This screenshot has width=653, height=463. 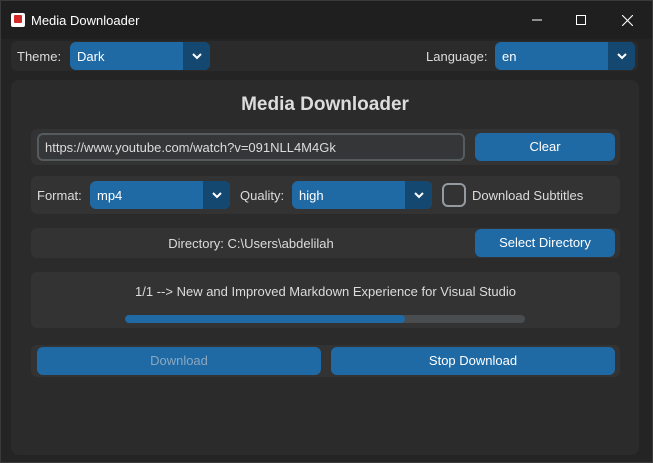 What do you see at coordinates (326, 20) in the screenshot?
I see `title-bar: Media Downloader` at bounding box center [326, 20].